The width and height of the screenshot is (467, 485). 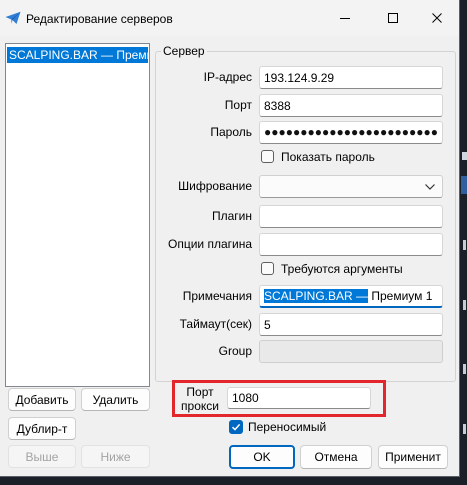 I want to click on portable-checkbox, so click(x=236, y=427).